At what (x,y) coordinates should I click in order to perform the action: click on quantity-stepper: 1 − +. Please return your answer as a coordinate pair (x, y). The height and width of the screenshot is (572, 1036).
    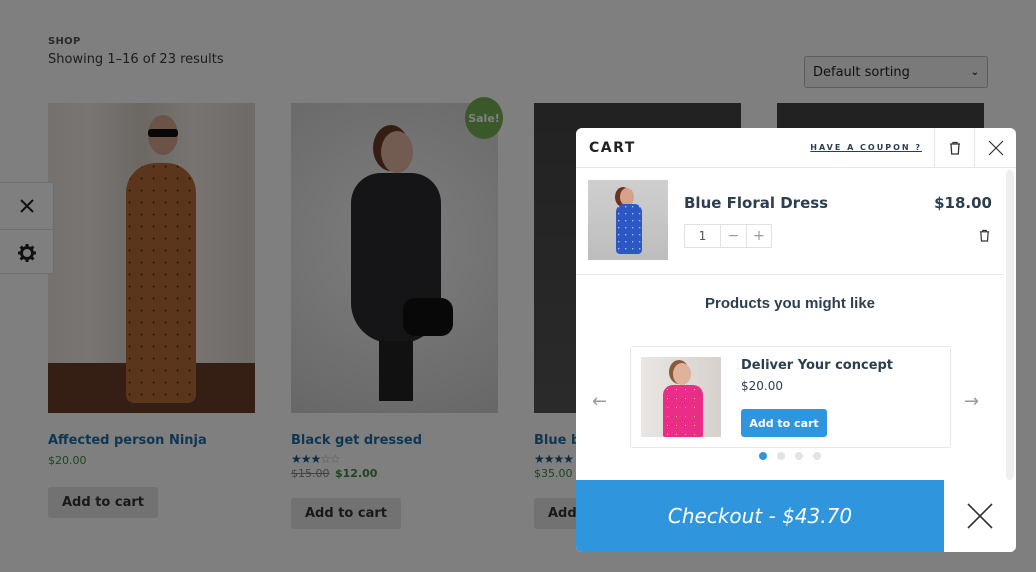
    Looking at the image, I should click on (728, 236).